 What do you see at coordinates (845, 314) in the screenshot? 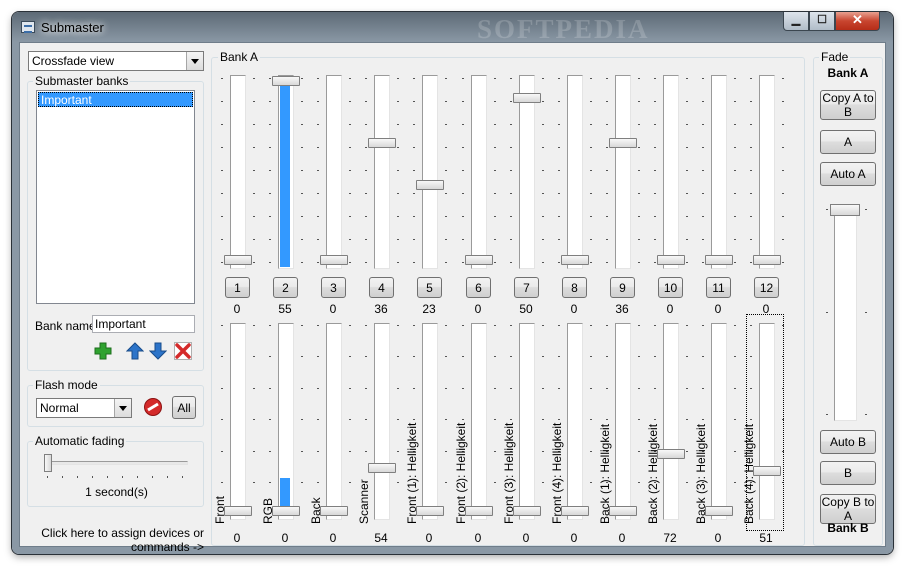
I see `crossfade-slider-track` at bounding box center [845, 314].